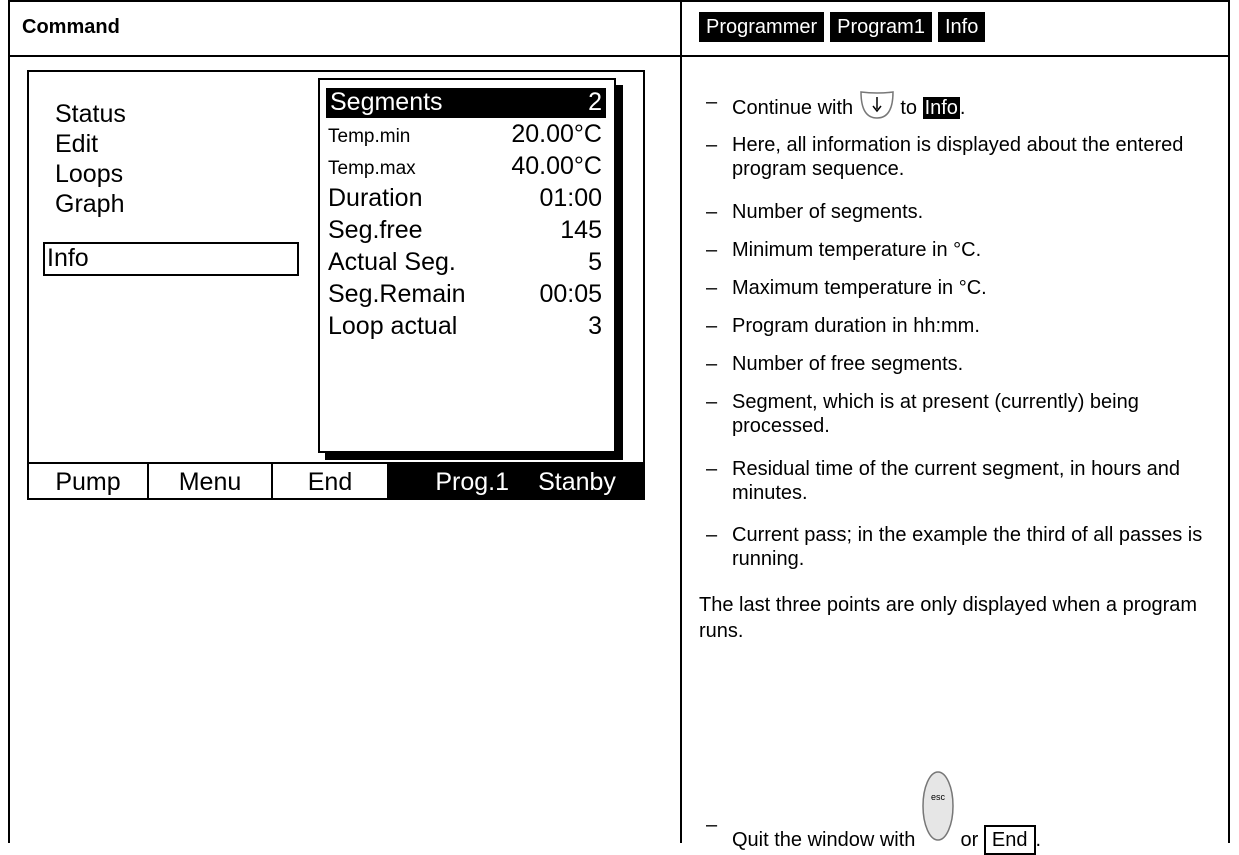  What do you see at coordinates (392, 262) in the screenshot?
I see `info-label: Actual Seg.` at bounding box center [392, 262].